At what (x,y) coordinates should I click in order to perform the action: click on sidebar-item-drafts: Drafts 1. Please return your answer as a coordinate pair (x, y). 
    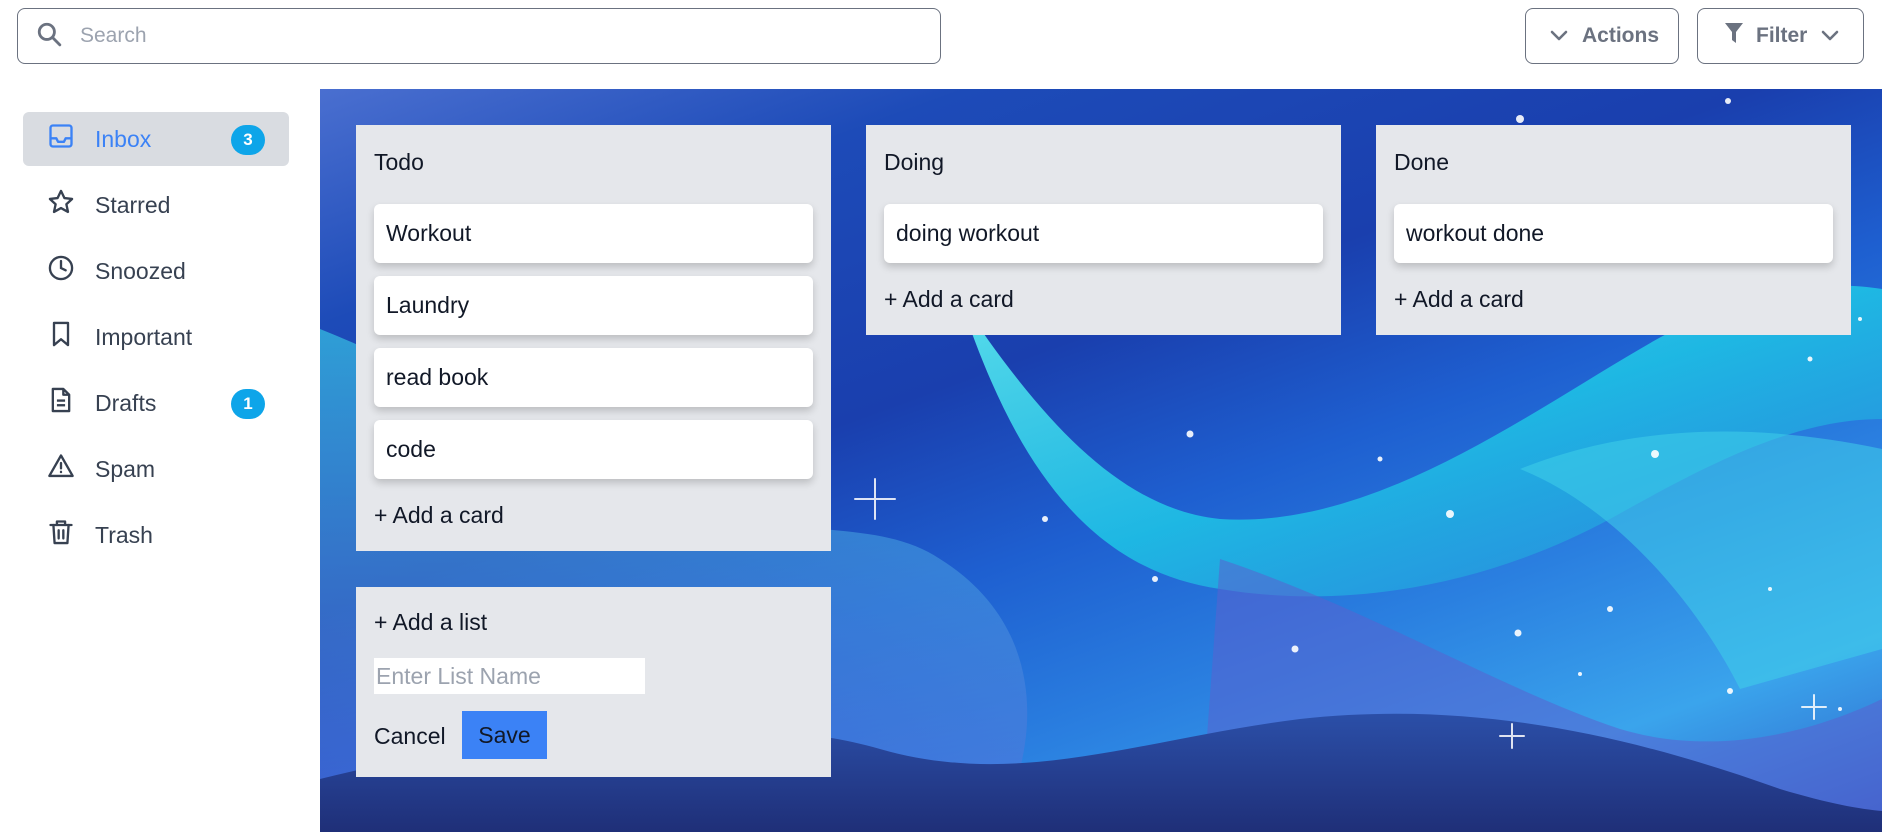
    Looking at the image, I should click on (156, 403).